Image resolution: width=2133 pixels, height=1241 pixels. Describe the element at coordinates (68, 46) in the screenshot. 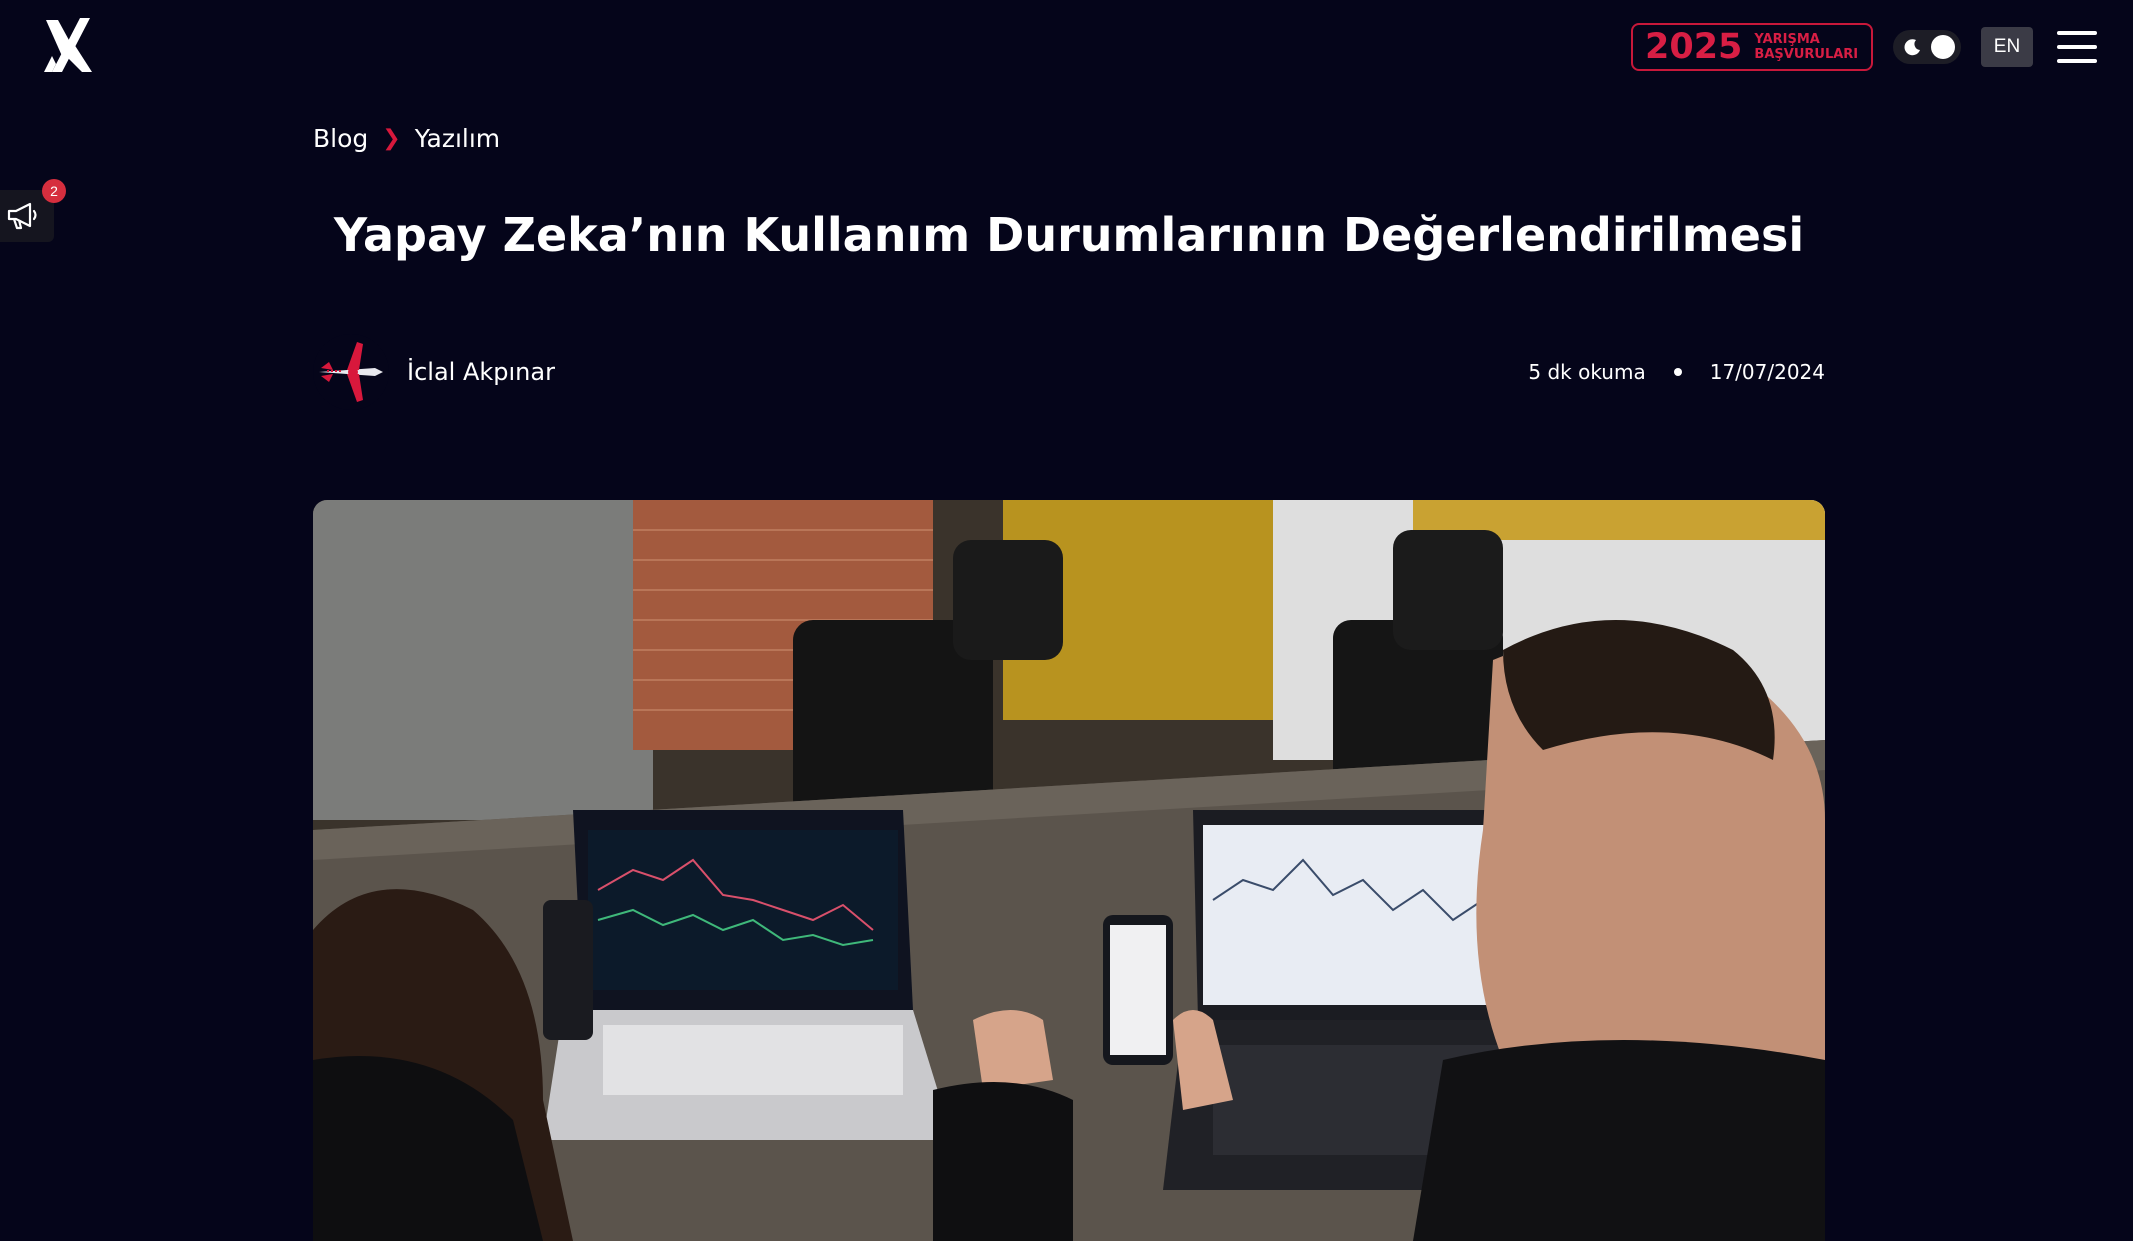

I see `logo-icon` at that location.